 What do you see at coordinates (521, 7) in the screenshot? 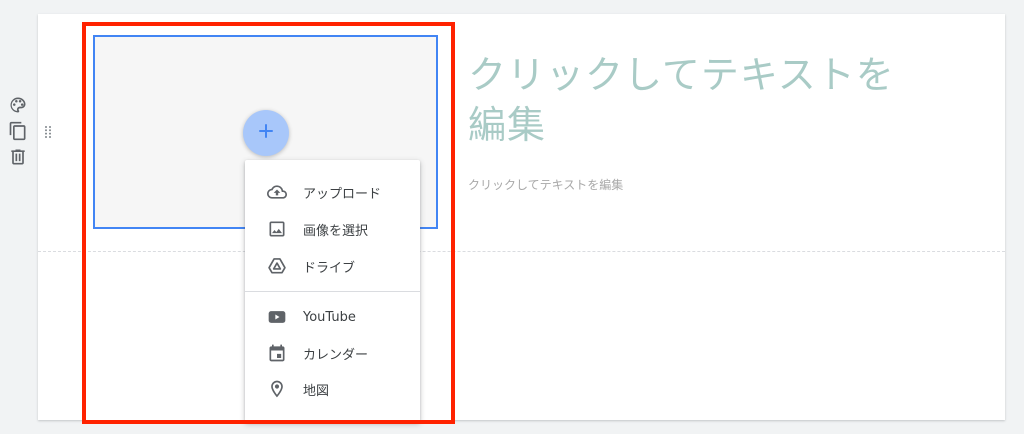
I see `previous-section-strip` at bounding box center [521, 7].